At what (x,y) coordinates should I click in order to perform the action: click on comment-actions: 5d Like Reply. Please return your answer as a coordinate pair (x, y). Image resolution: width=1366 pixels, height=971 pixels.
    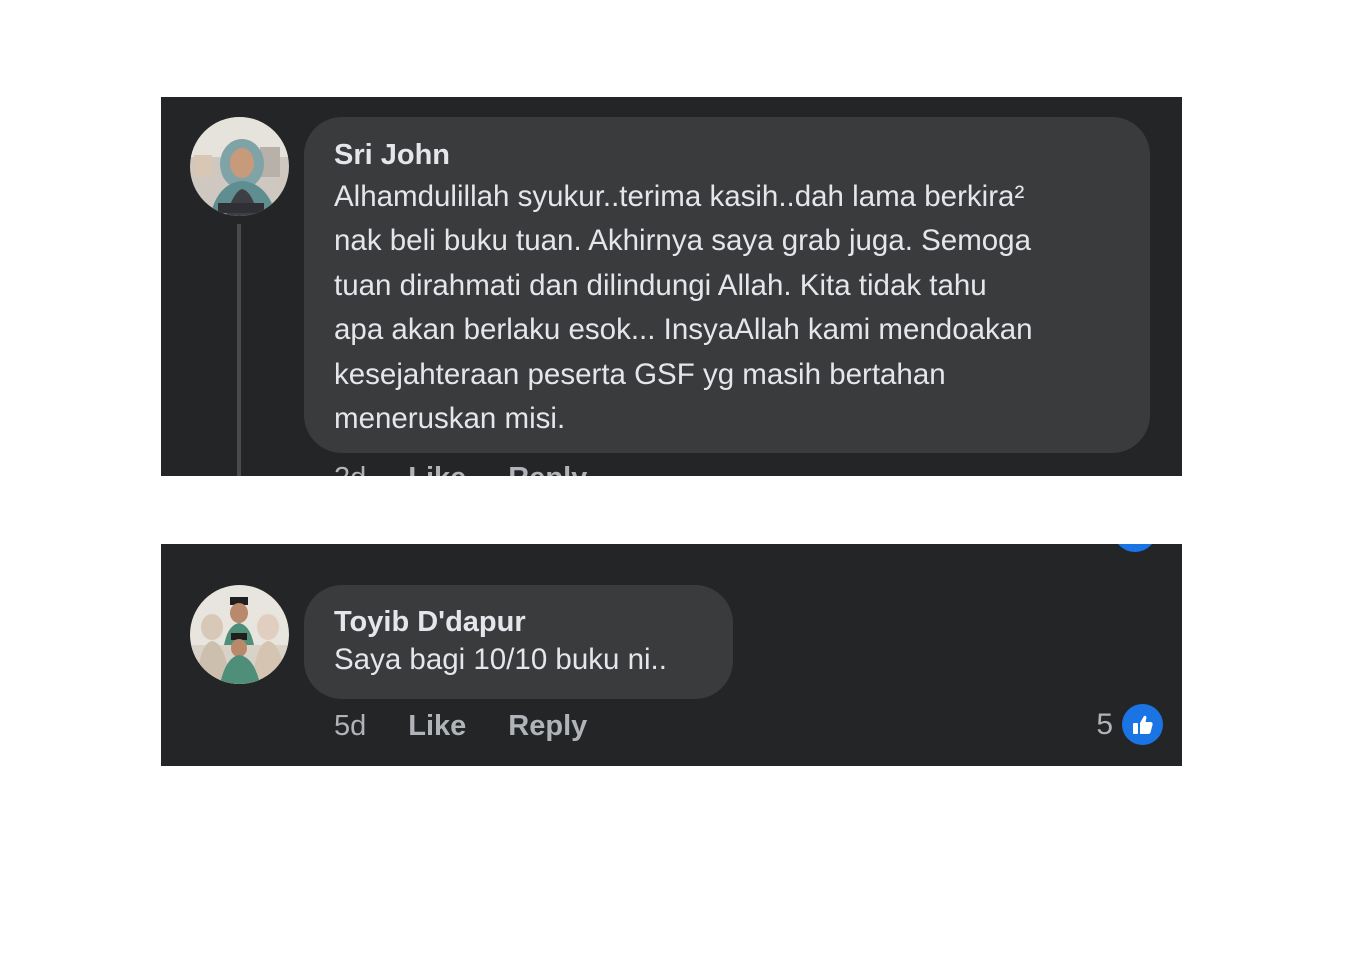
    Looking at the image, I should click on (460, 726).